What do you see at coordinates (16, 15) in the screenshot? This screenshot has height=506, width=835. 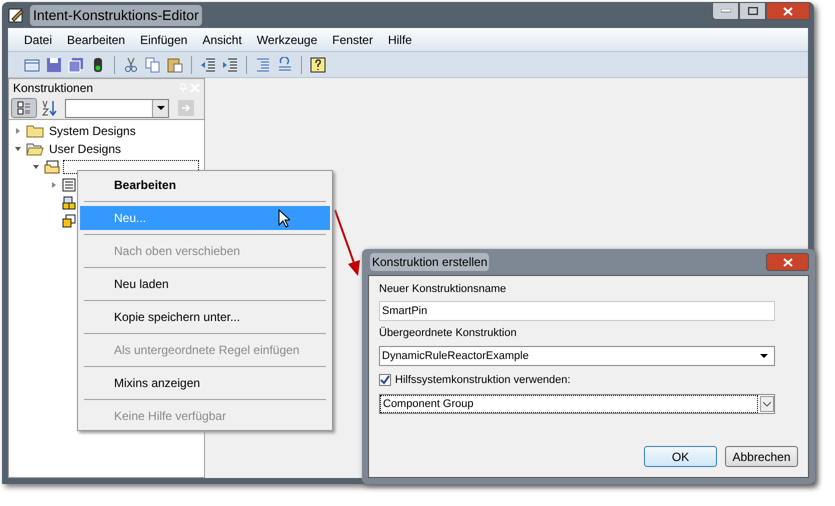 I see `pencil-icon` at bounding box center [16, 15].